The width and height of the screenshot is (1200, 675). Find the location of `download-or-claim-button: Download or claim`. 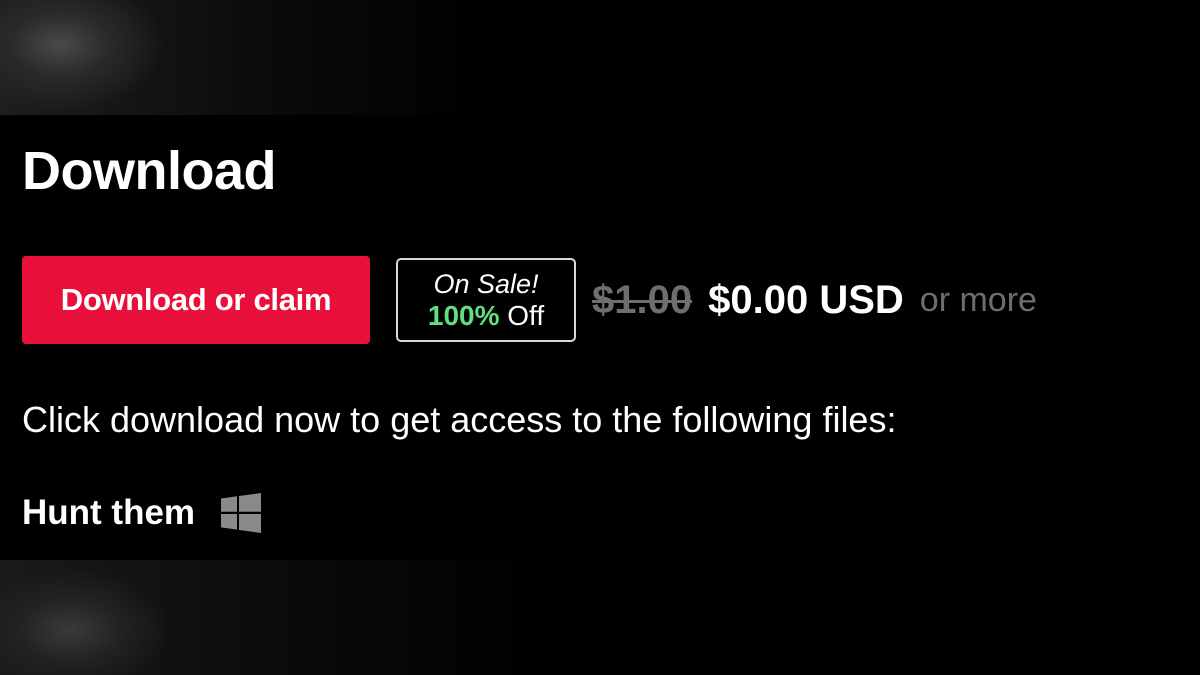

download-or-claim-button: Download or claim is located at coordinates (196, 300).